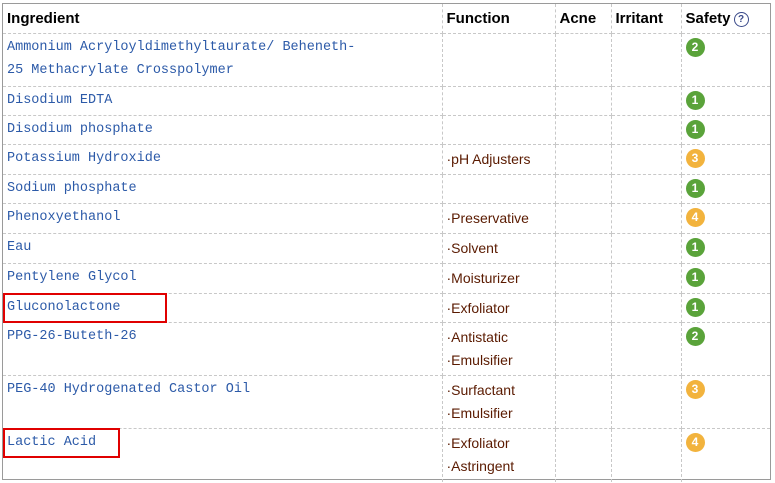 The image size is (775, 483). What do you see at coordinates (639, 18) in the screenshot?
I see `header-irritant-label: Irritant` at bounding box center [639, 18].